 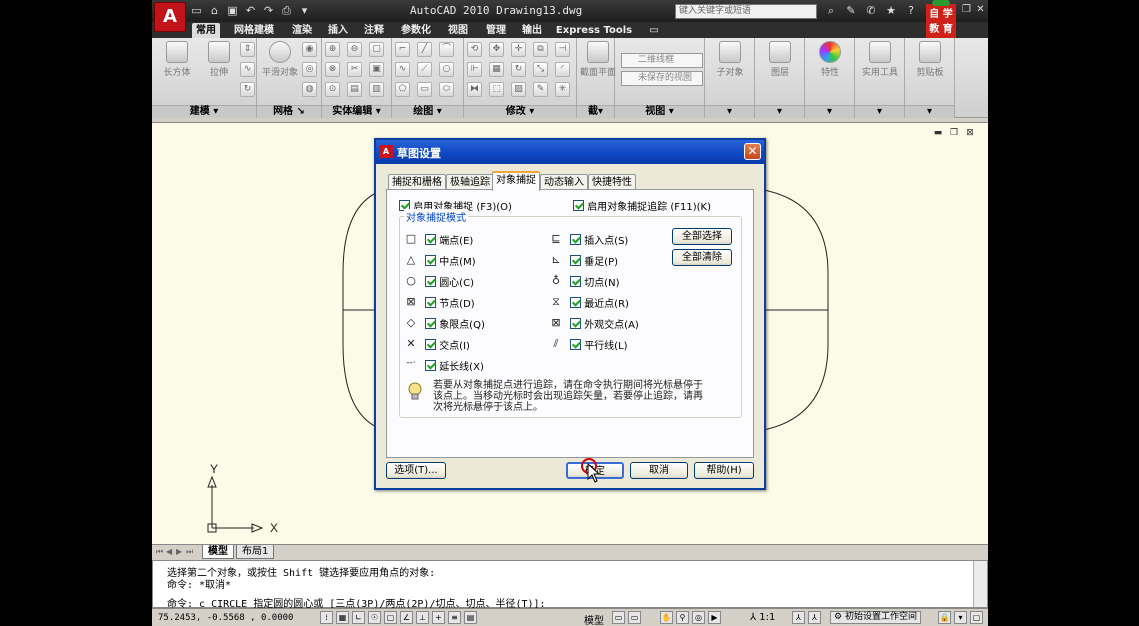 I want to click on annotation-scale: ⅄ 1:1, so click(x=762, y=617).